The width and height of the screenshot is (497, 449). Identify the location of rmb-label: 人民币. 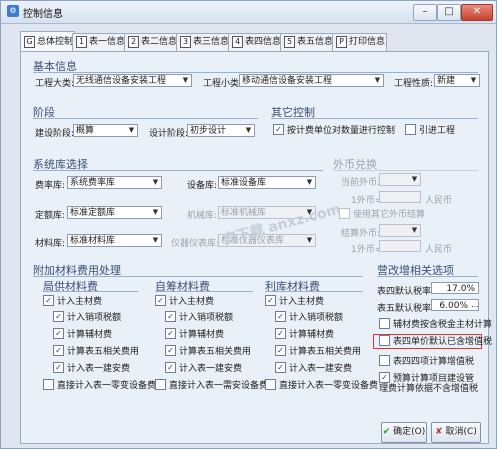
(439, 201).